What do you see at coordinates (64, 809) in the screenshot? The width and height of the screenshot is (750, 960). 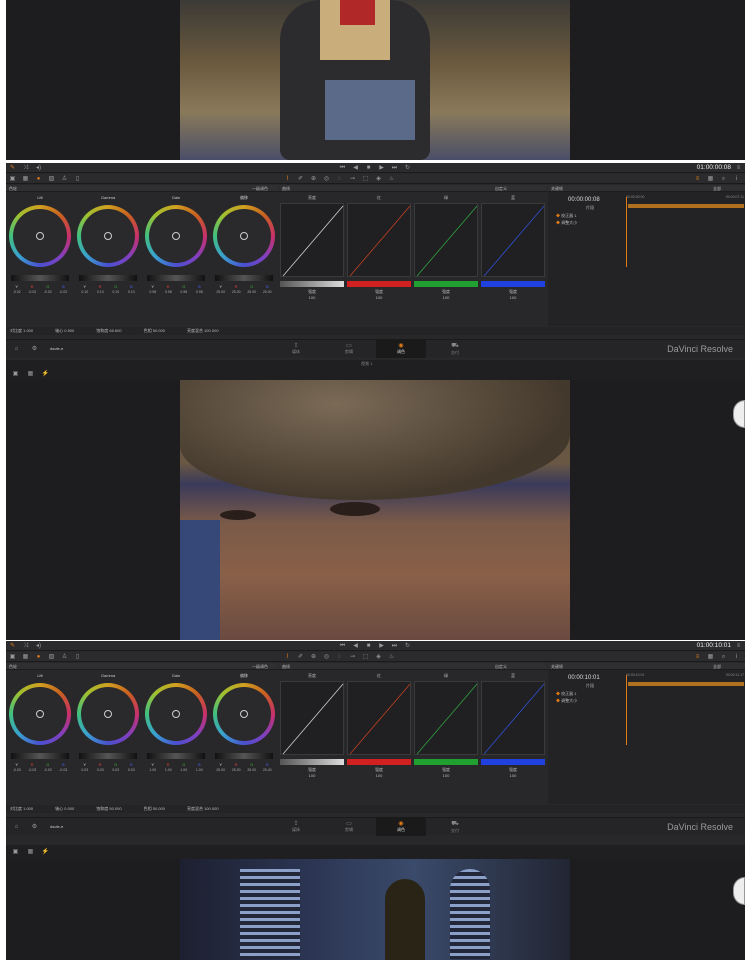 I see `pivot-value: 轴心 0.000` at bounding box center [64, 809].